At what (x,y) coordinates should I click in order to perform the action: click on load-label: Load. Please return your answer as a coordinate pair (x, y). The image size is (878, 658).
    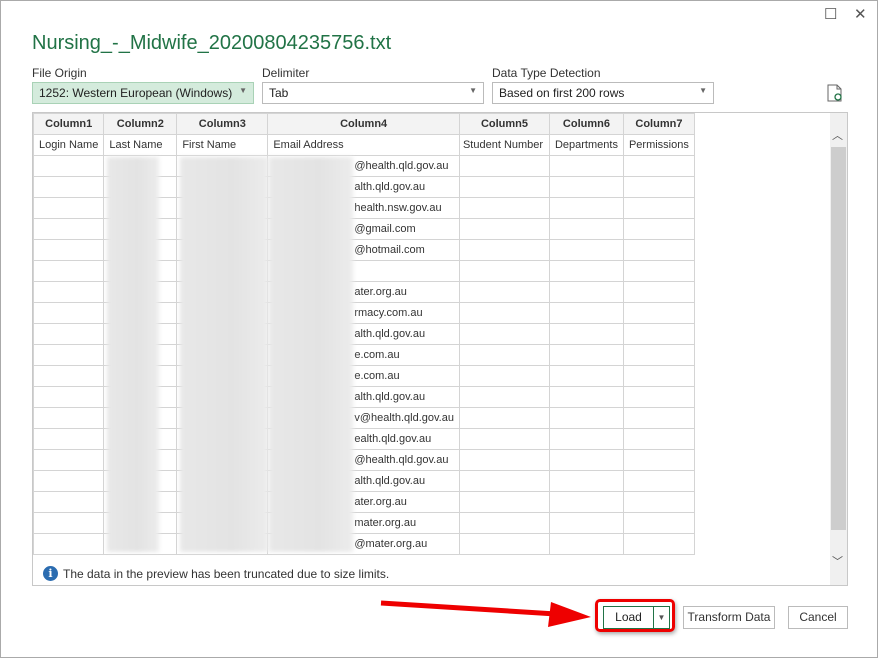
    Looking at the image, I should click on (629, 617).